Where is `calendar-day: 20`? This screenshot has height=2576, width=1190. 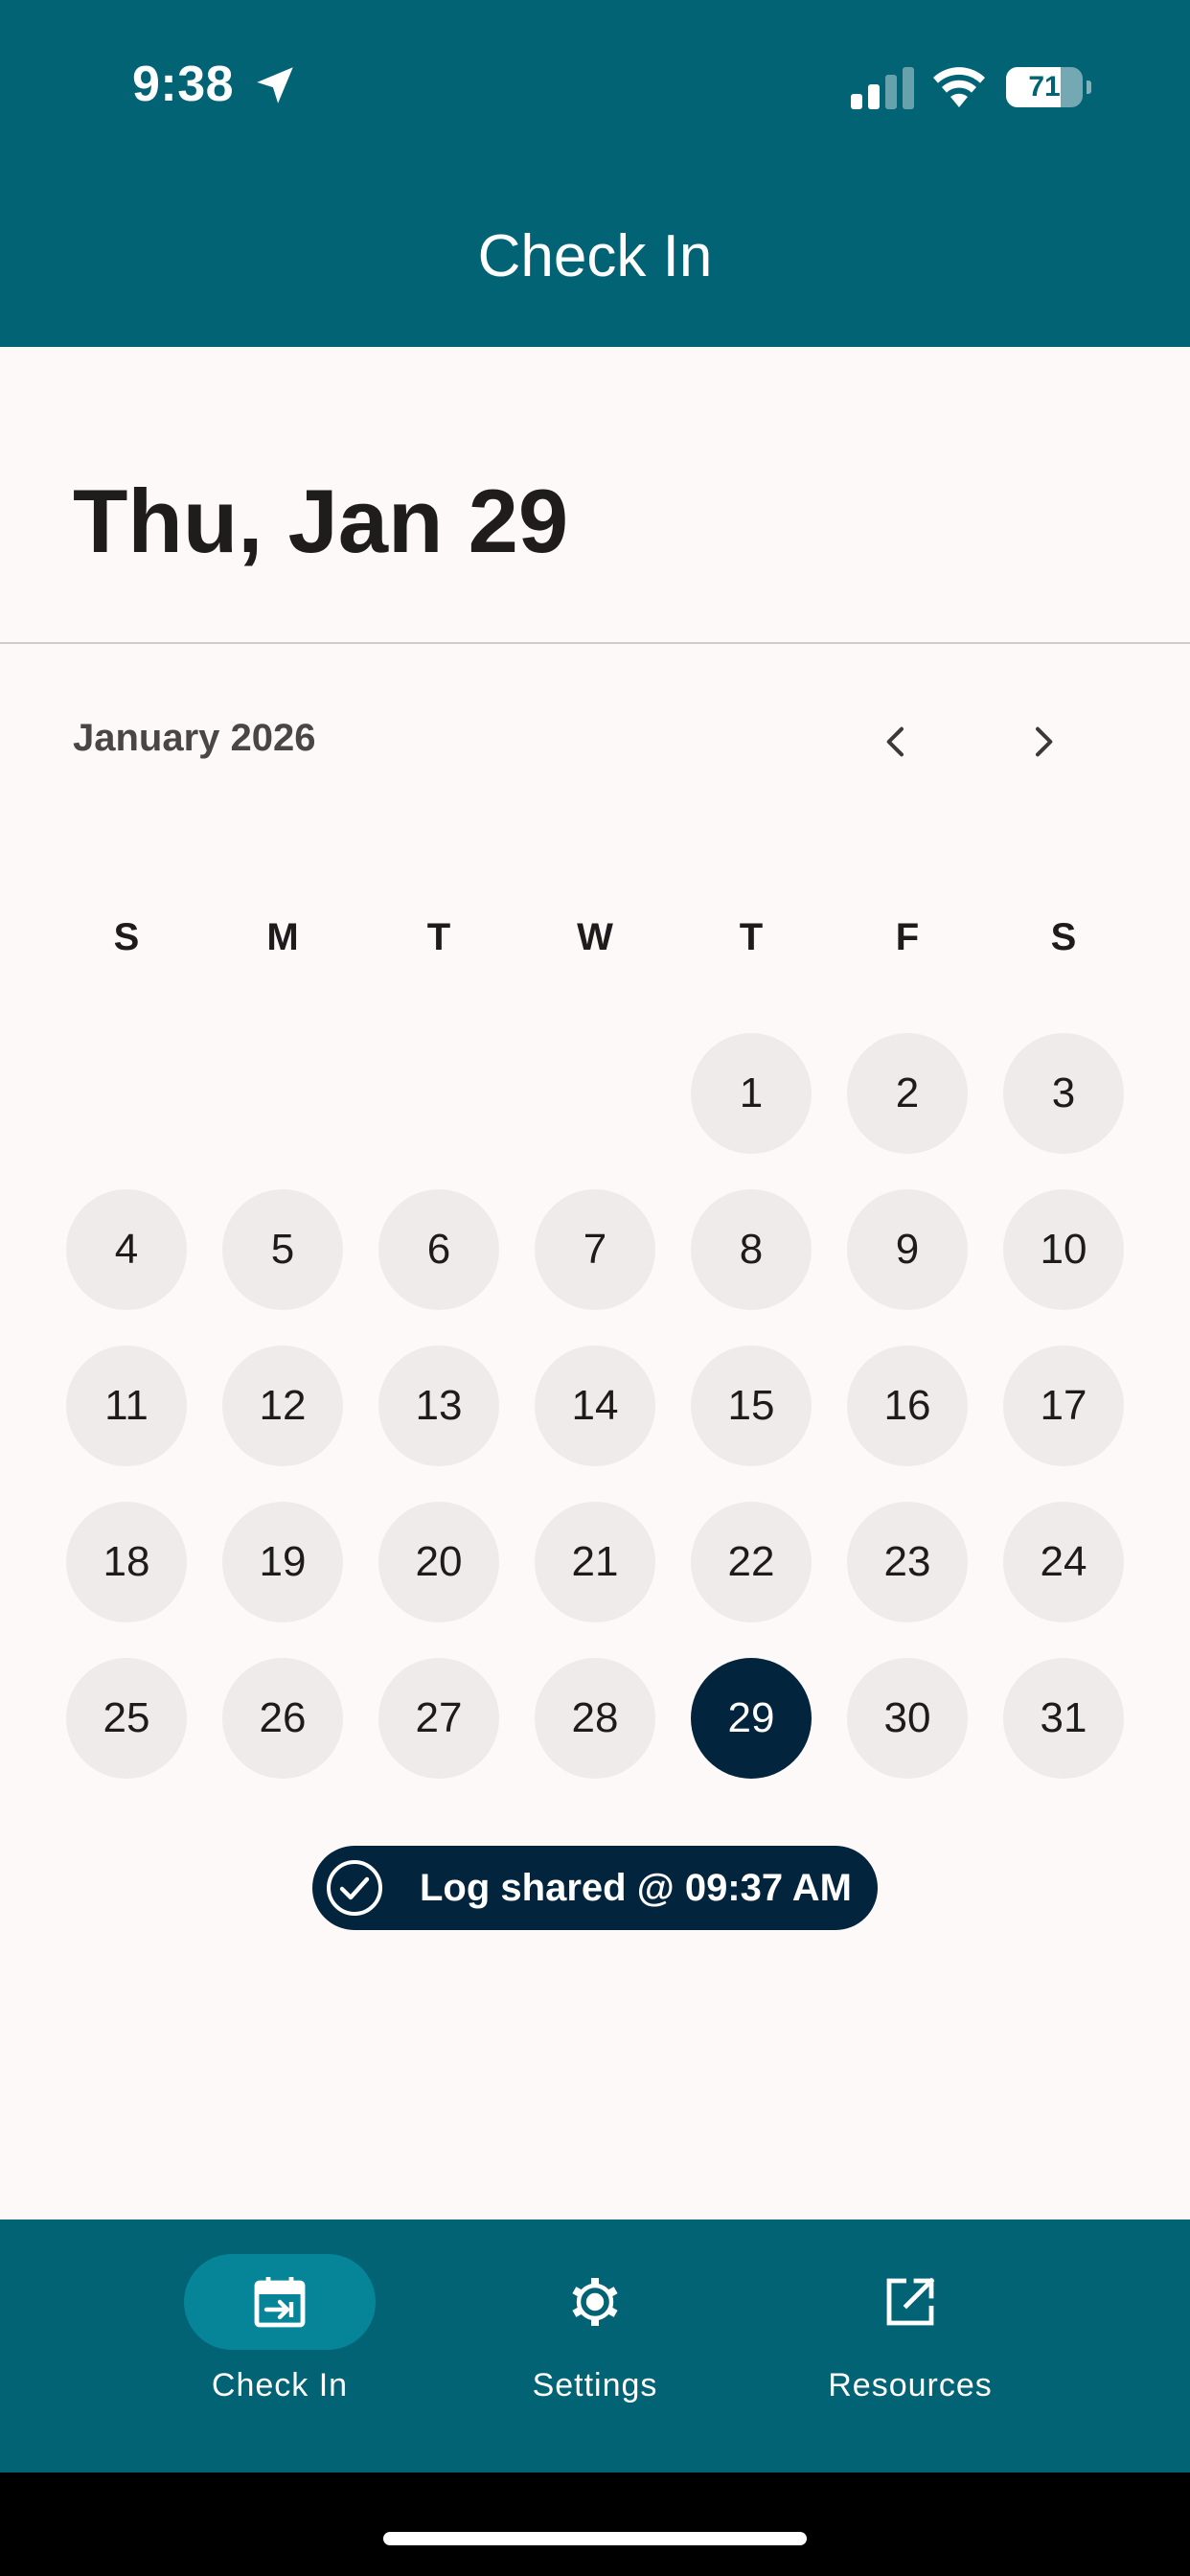 calendar-day: 20 is located at coordinates (439, 1562).